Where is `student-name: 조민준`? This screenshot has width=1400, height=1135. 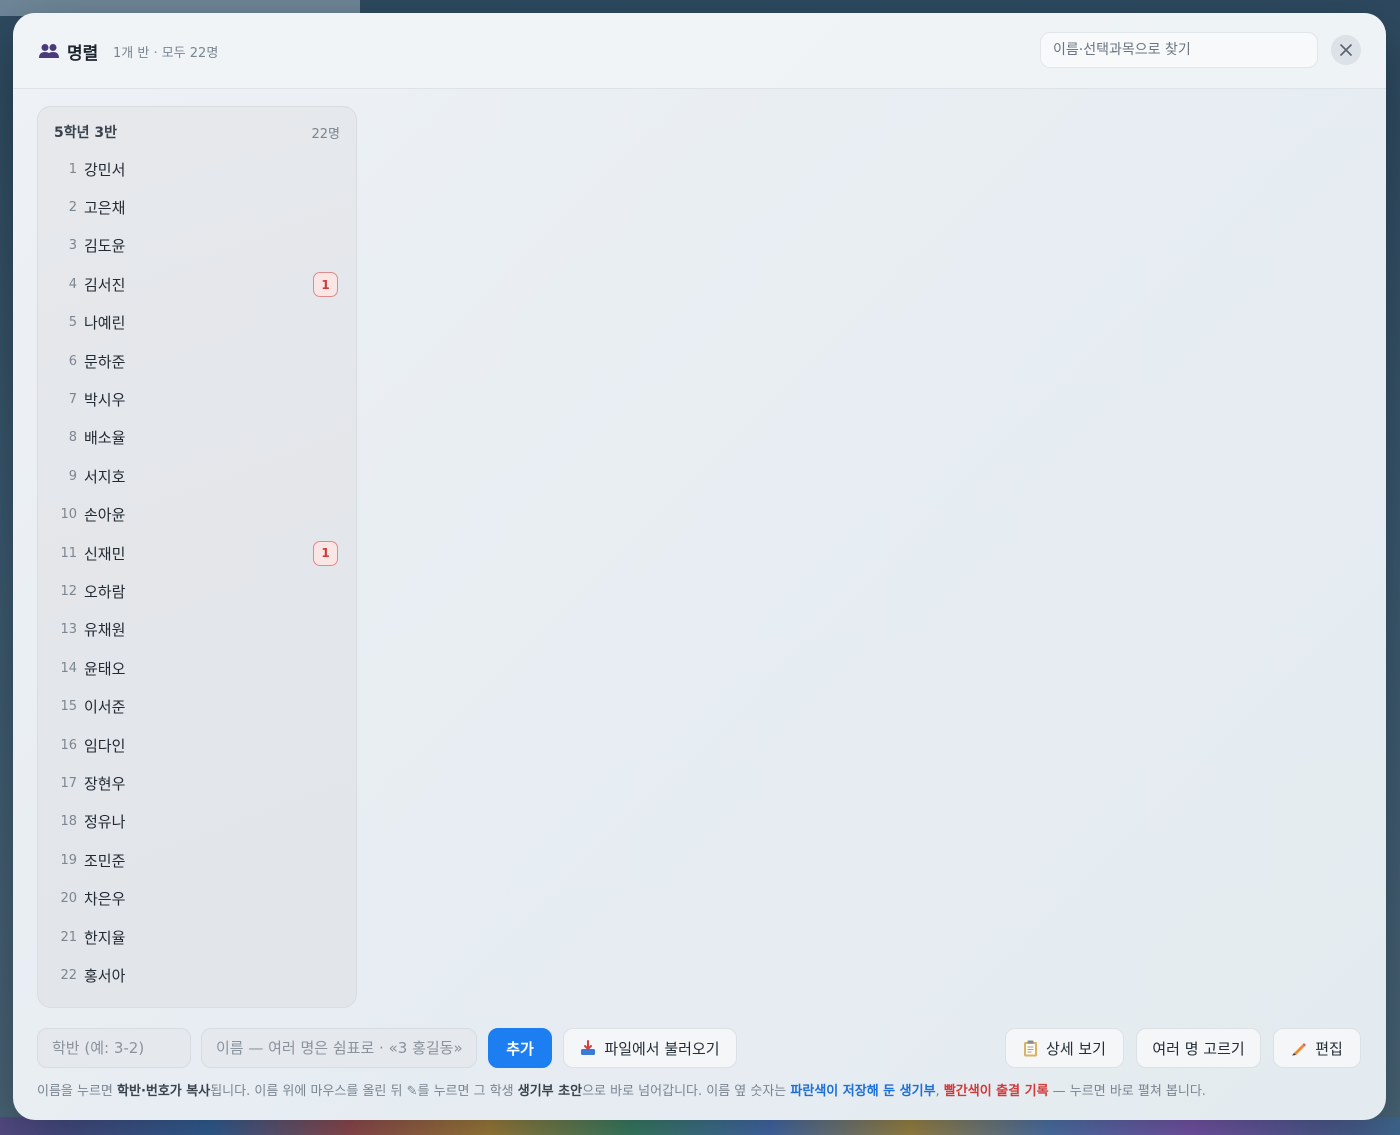
student-name: 조민준 is located at coordinates (105, 860).